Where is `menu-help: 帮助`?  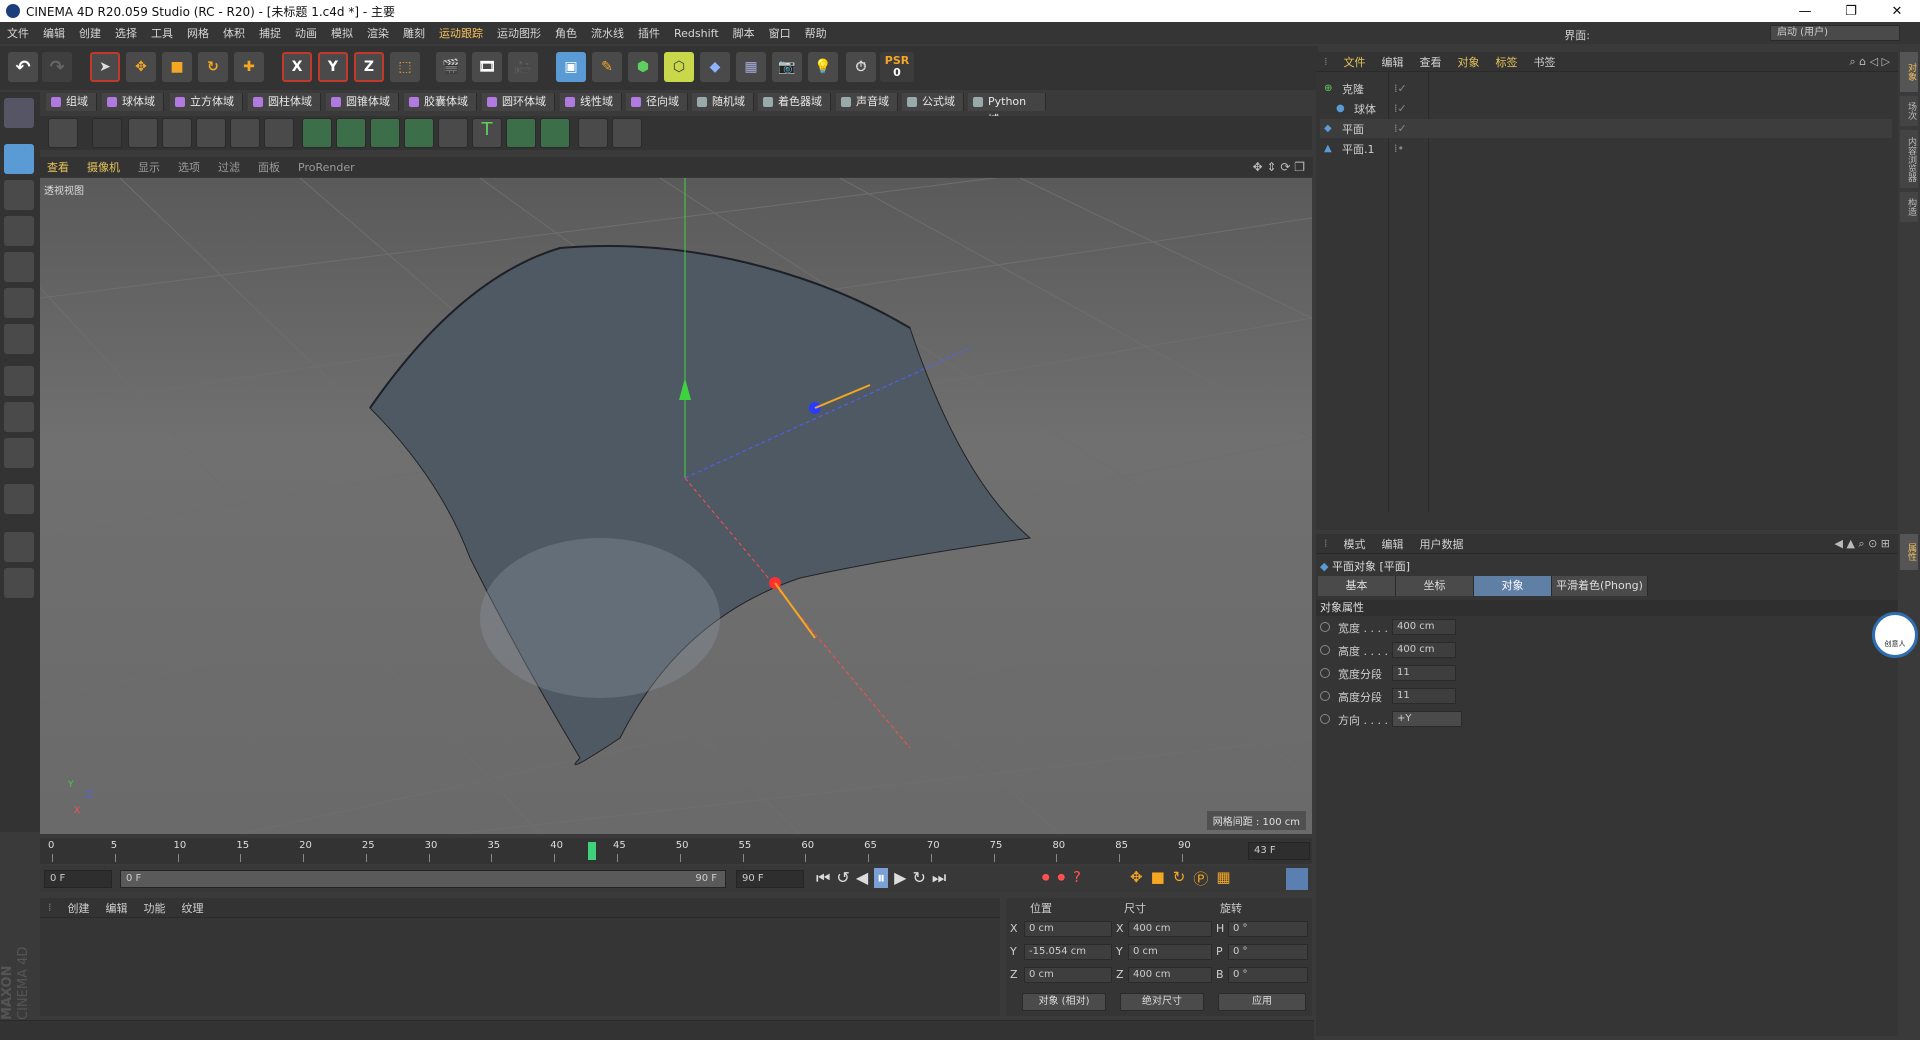 menu-help: 帮助 is located at coordinates (816, 33).